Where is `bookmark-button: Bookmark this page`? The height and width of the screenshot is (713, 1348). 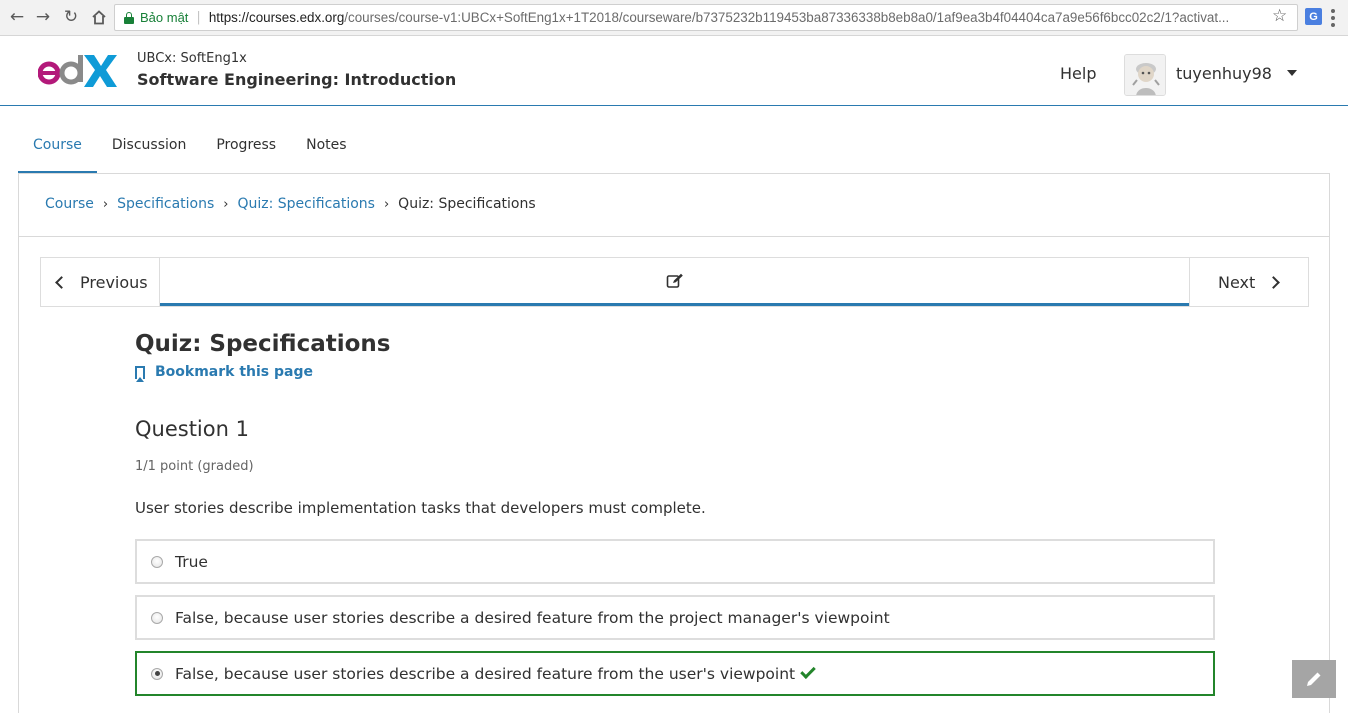 bookmark-button: Bookmark this page is located at coordinates (224, 373).